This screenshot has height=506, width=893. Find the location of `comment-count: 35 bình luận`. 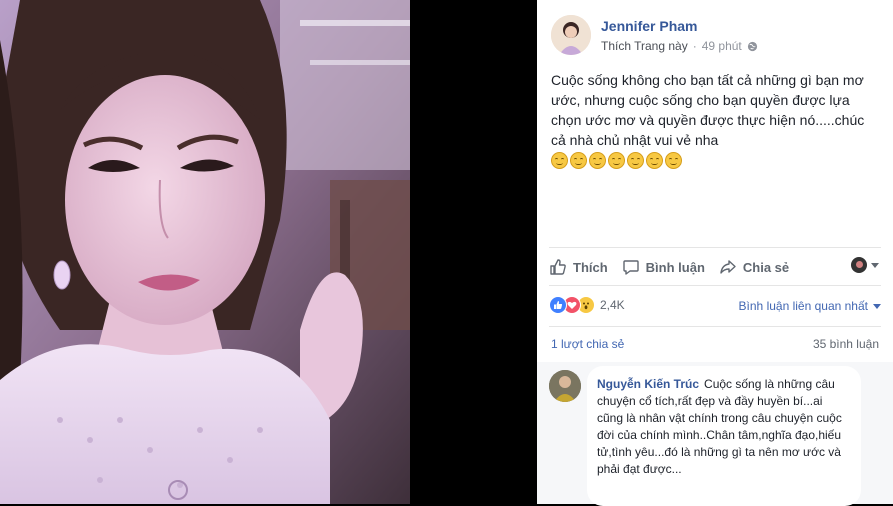

comment-count: 35 bình luận is located at coordinates (846, 344).